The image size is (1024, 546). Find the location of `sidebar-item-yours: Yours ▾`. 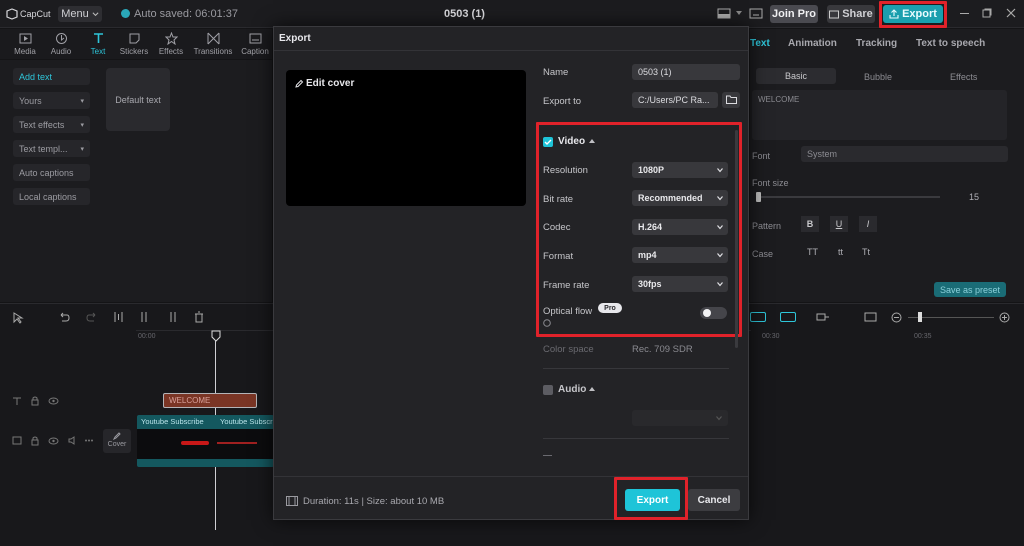

sidebar-item-yours: Yours ▾ is located at coordinates (51, 100).